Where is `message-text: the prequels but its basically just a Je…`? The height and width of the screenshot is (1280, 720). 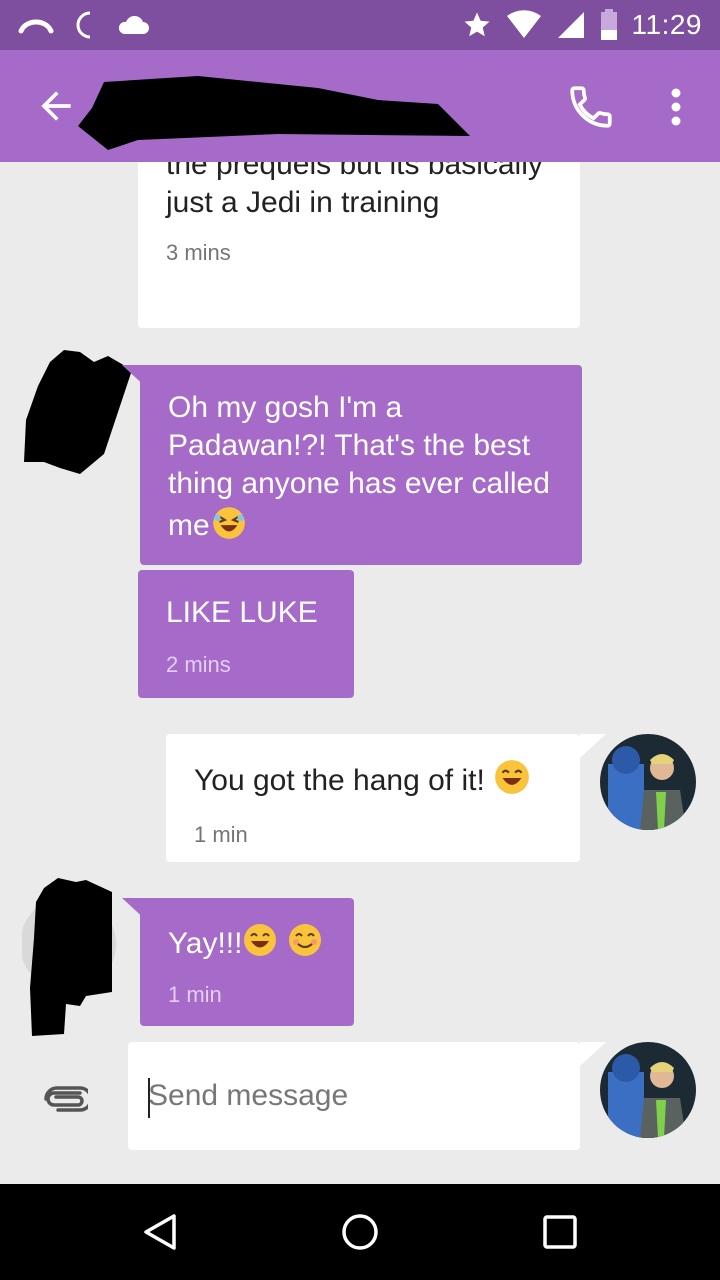 message-text: the prequels but its basically just a Je… is located at coordinates (354, 190).